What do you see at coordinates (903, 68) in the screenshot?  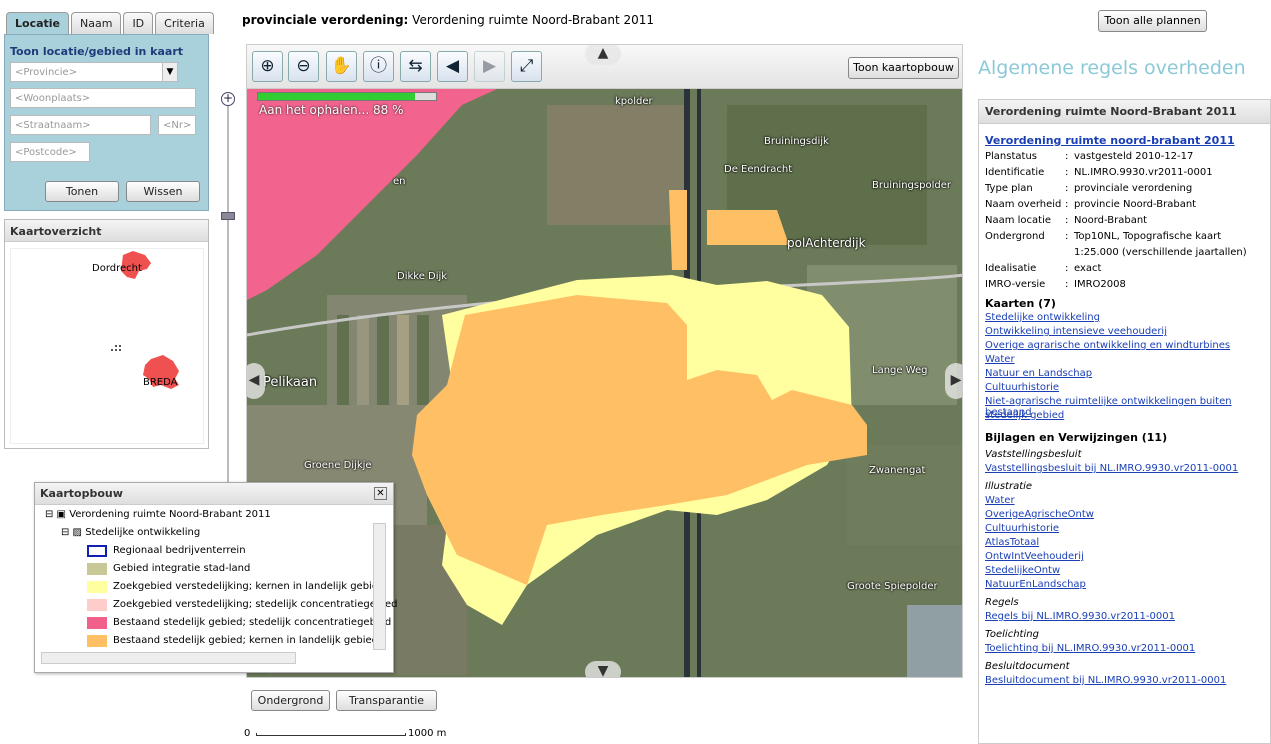 I see `show-layers-button: Toon kaartopbouw` at bounding box center [903, 68].